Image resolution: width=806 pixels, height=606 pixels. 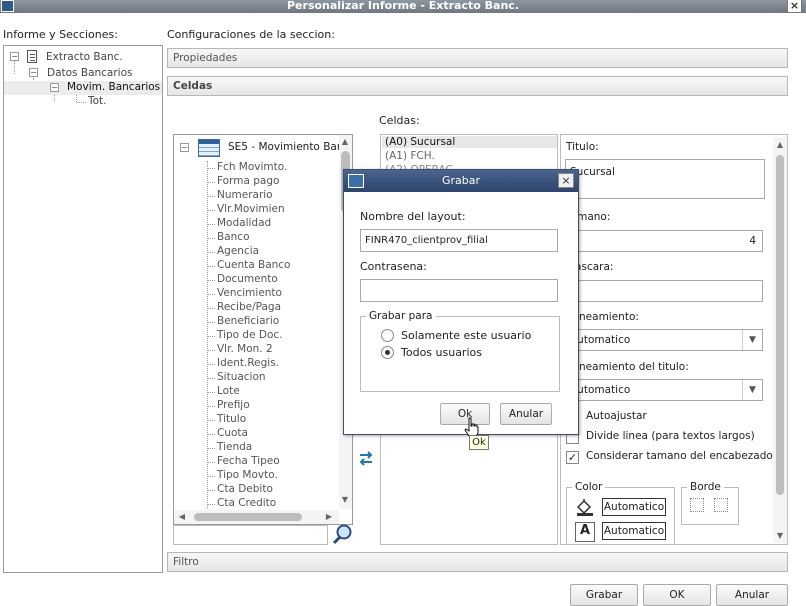 I want to click on scroll-right-icon: ▶, so click(x=329, y=517).